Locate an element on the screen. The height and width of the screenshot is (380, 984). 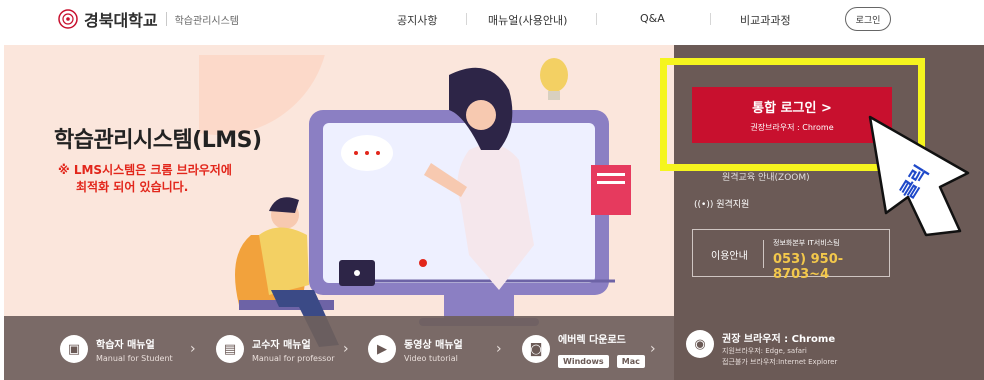
support-department: 정보화본부 IT서비스팀 is located at coordinates (806, 243).